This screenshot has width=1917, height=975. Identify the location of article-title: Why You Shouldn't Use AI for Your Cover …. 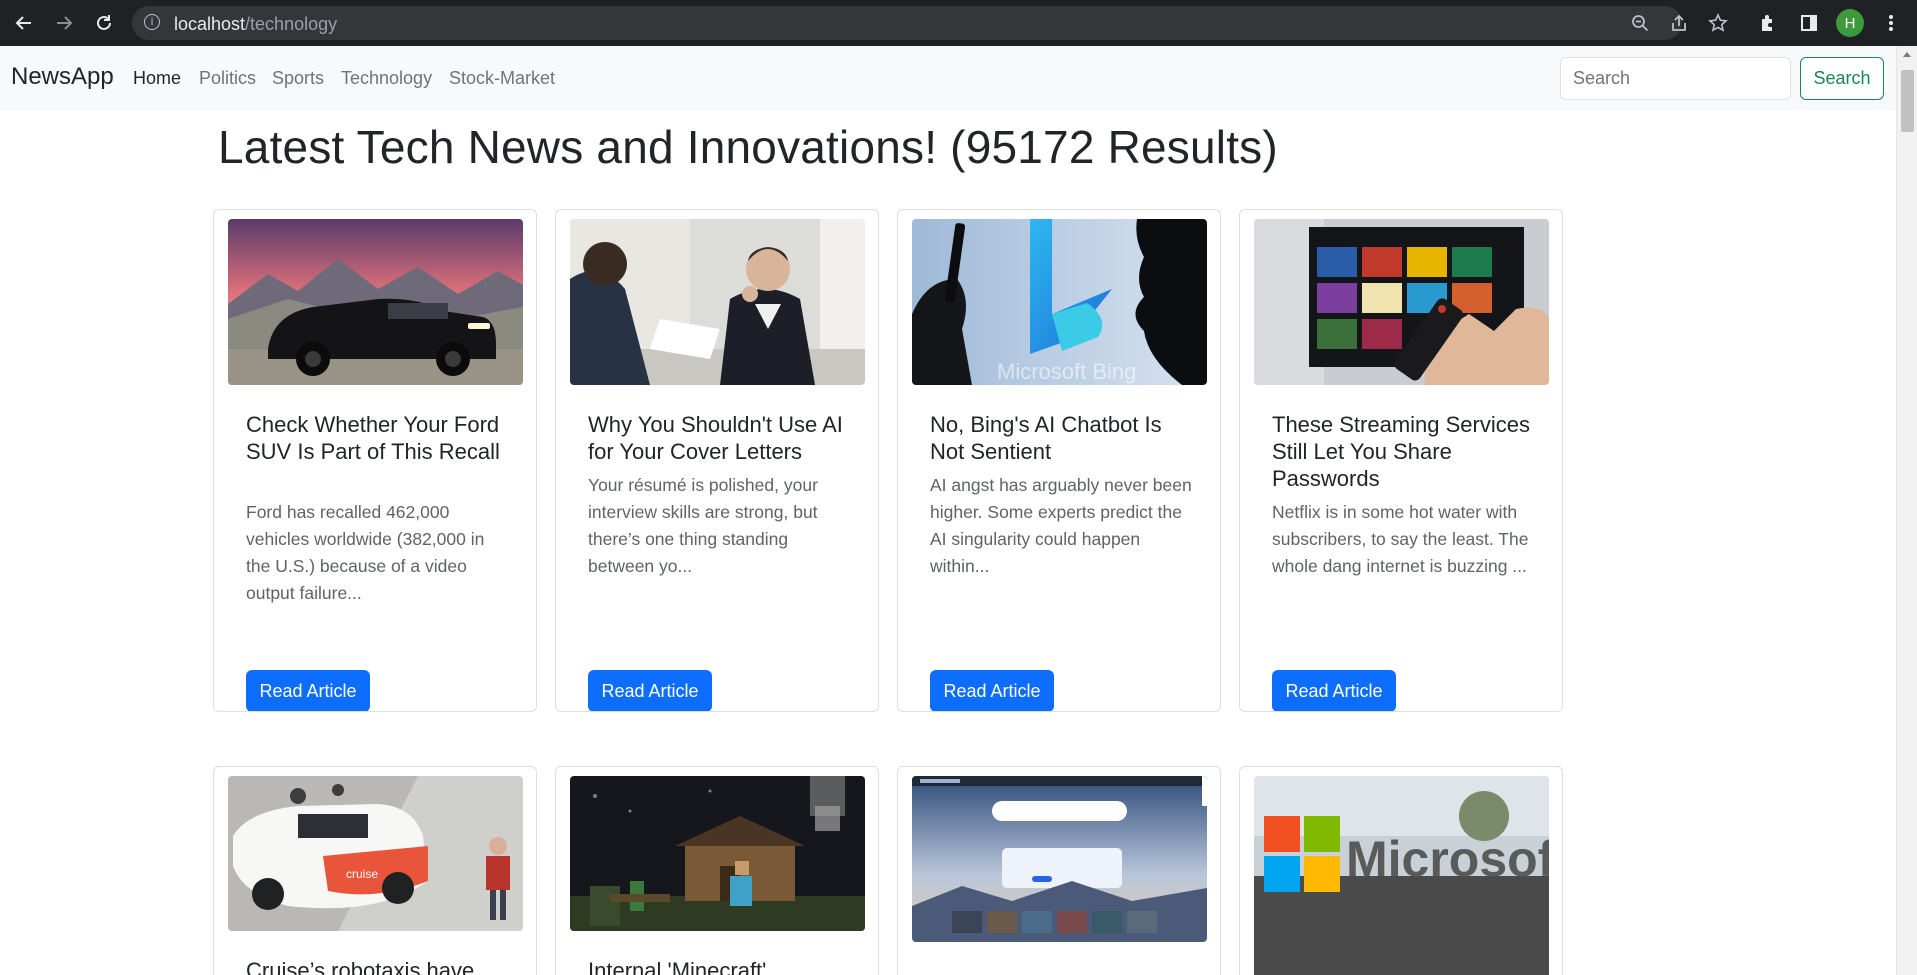
(715, 438).